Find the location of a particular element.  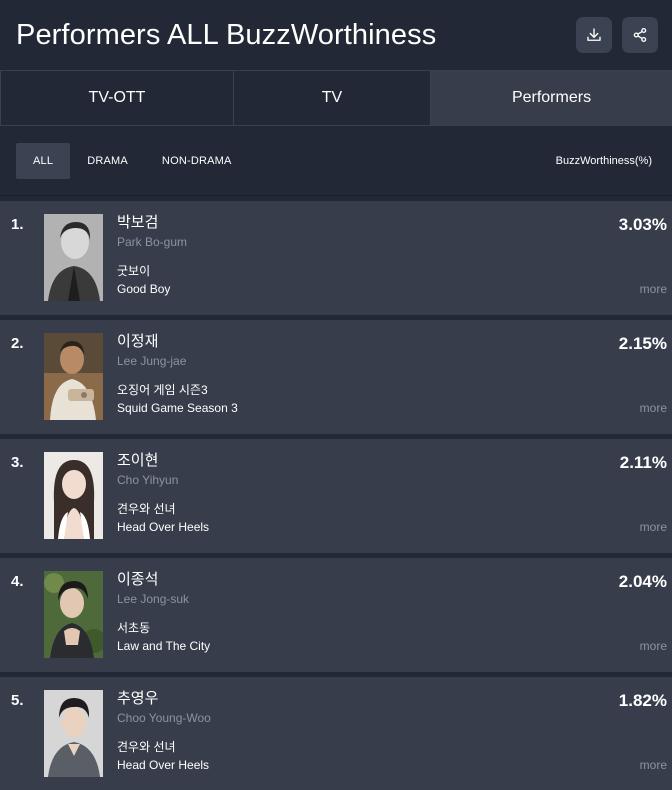

performer-name-english: Lee Jung-jae is located at coordinates (152, 361).